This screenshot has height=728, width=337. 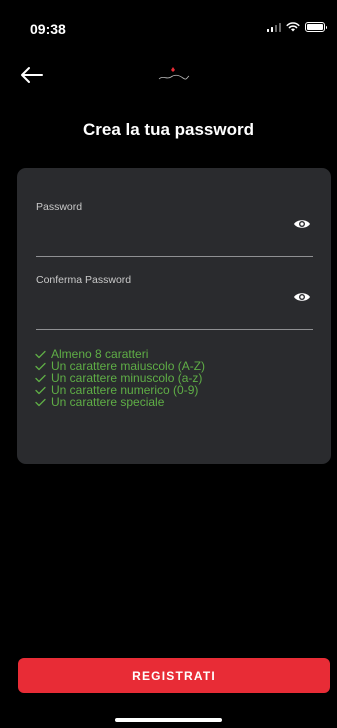 I want to click on page-title: Crea la tua password, so click(x=168, y=129).